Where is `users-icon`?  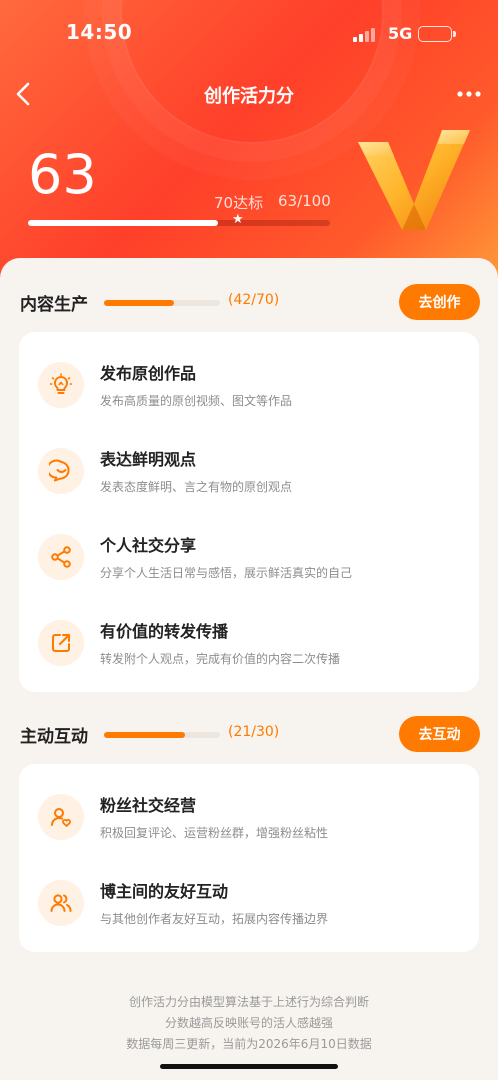
users-icon is located at coordinates (61, 903).